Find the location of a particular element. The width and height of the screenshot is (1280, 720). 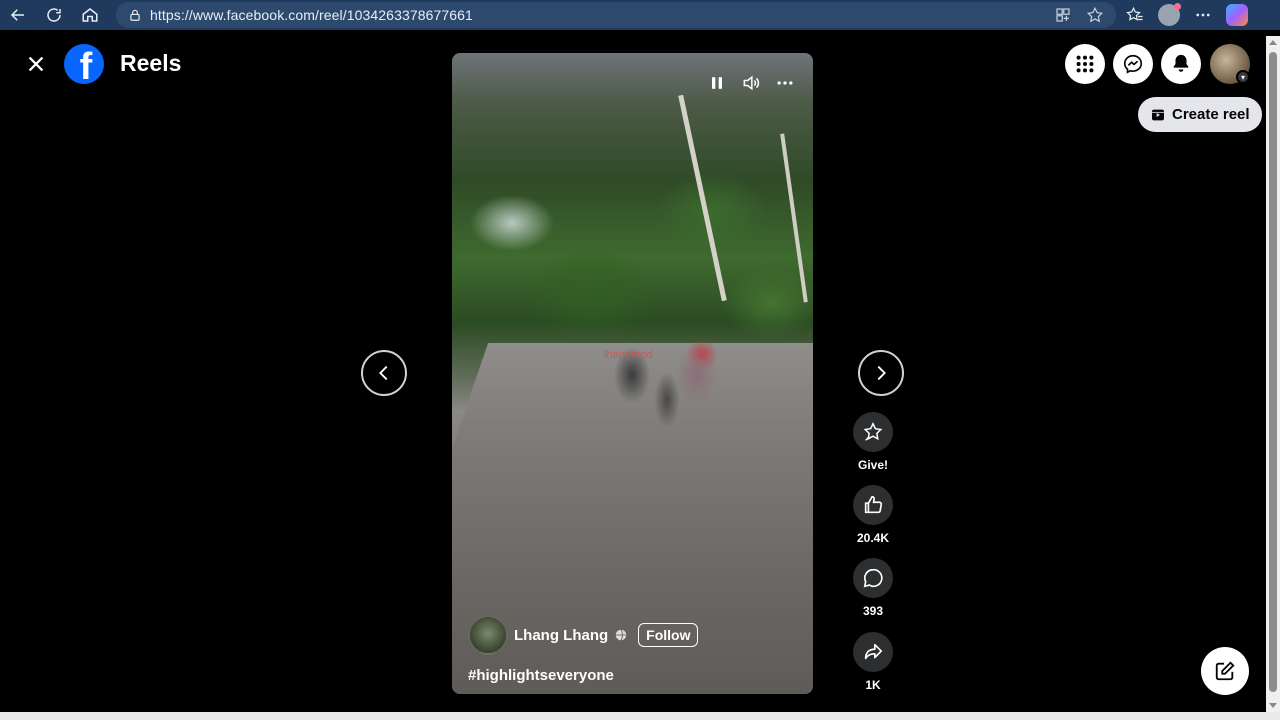

author-row: Lhang Lhang Follow is located at coordinates (632, 635).